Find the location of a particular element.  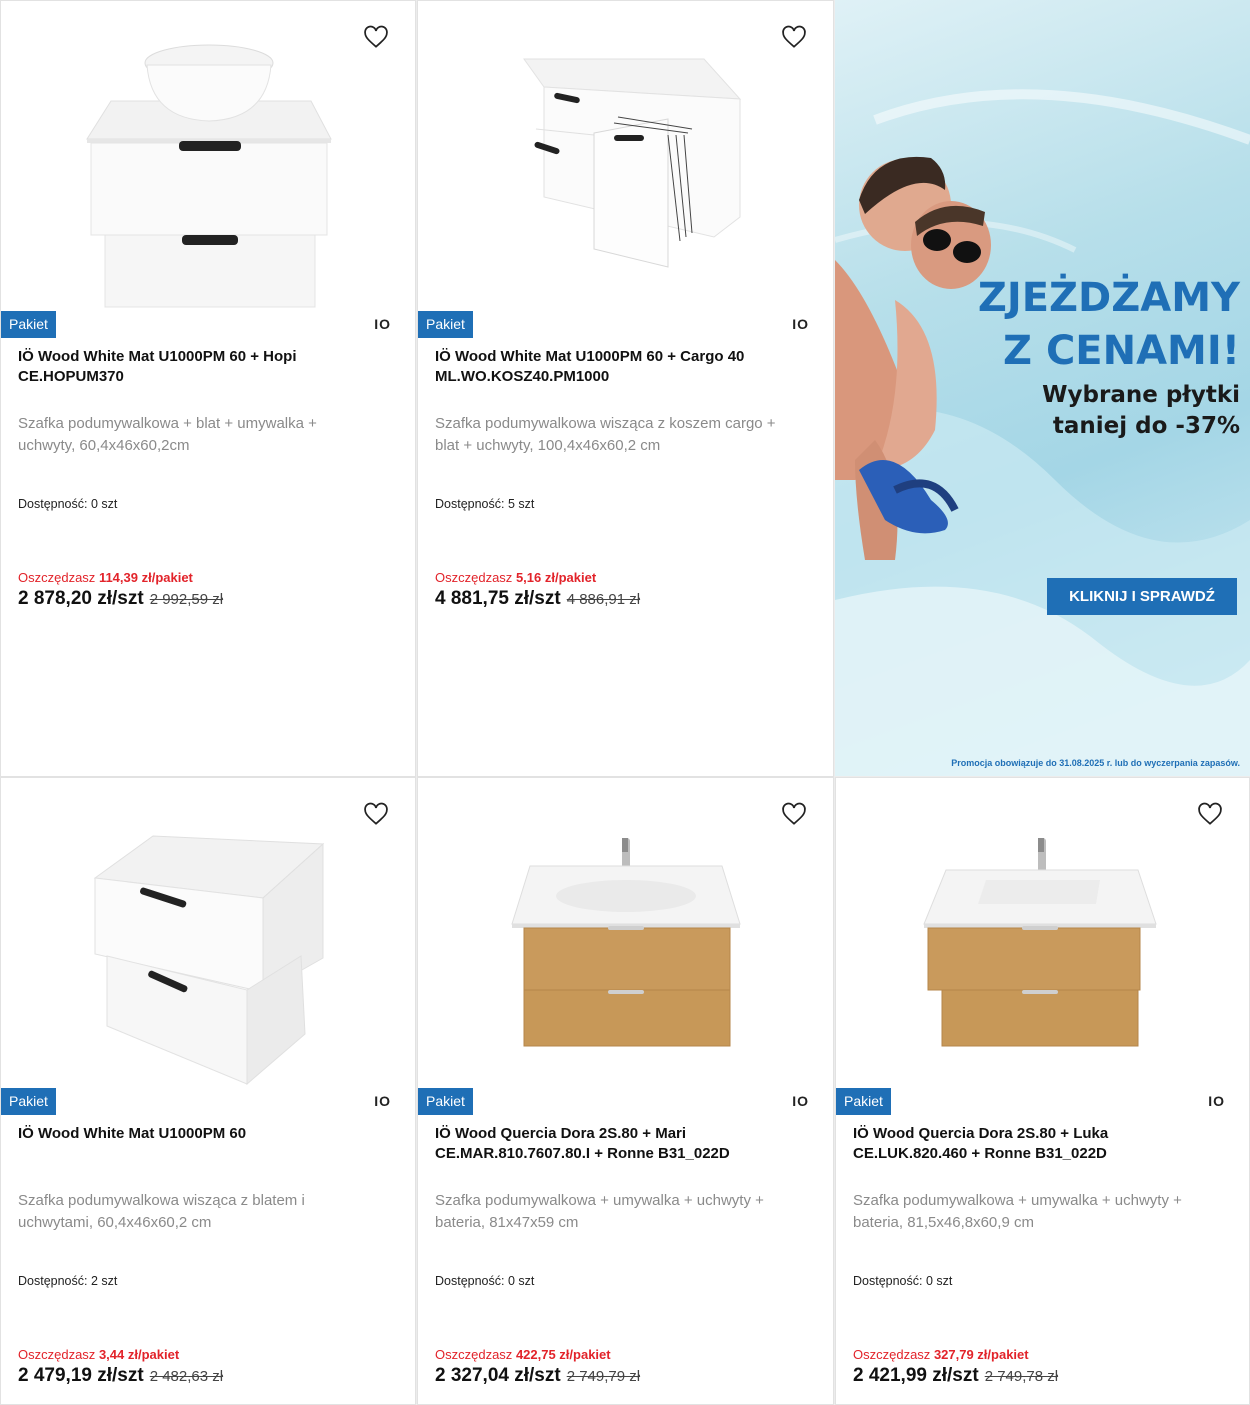

old-price: 2 482,63 zł is located at coordinates (186, 1376).